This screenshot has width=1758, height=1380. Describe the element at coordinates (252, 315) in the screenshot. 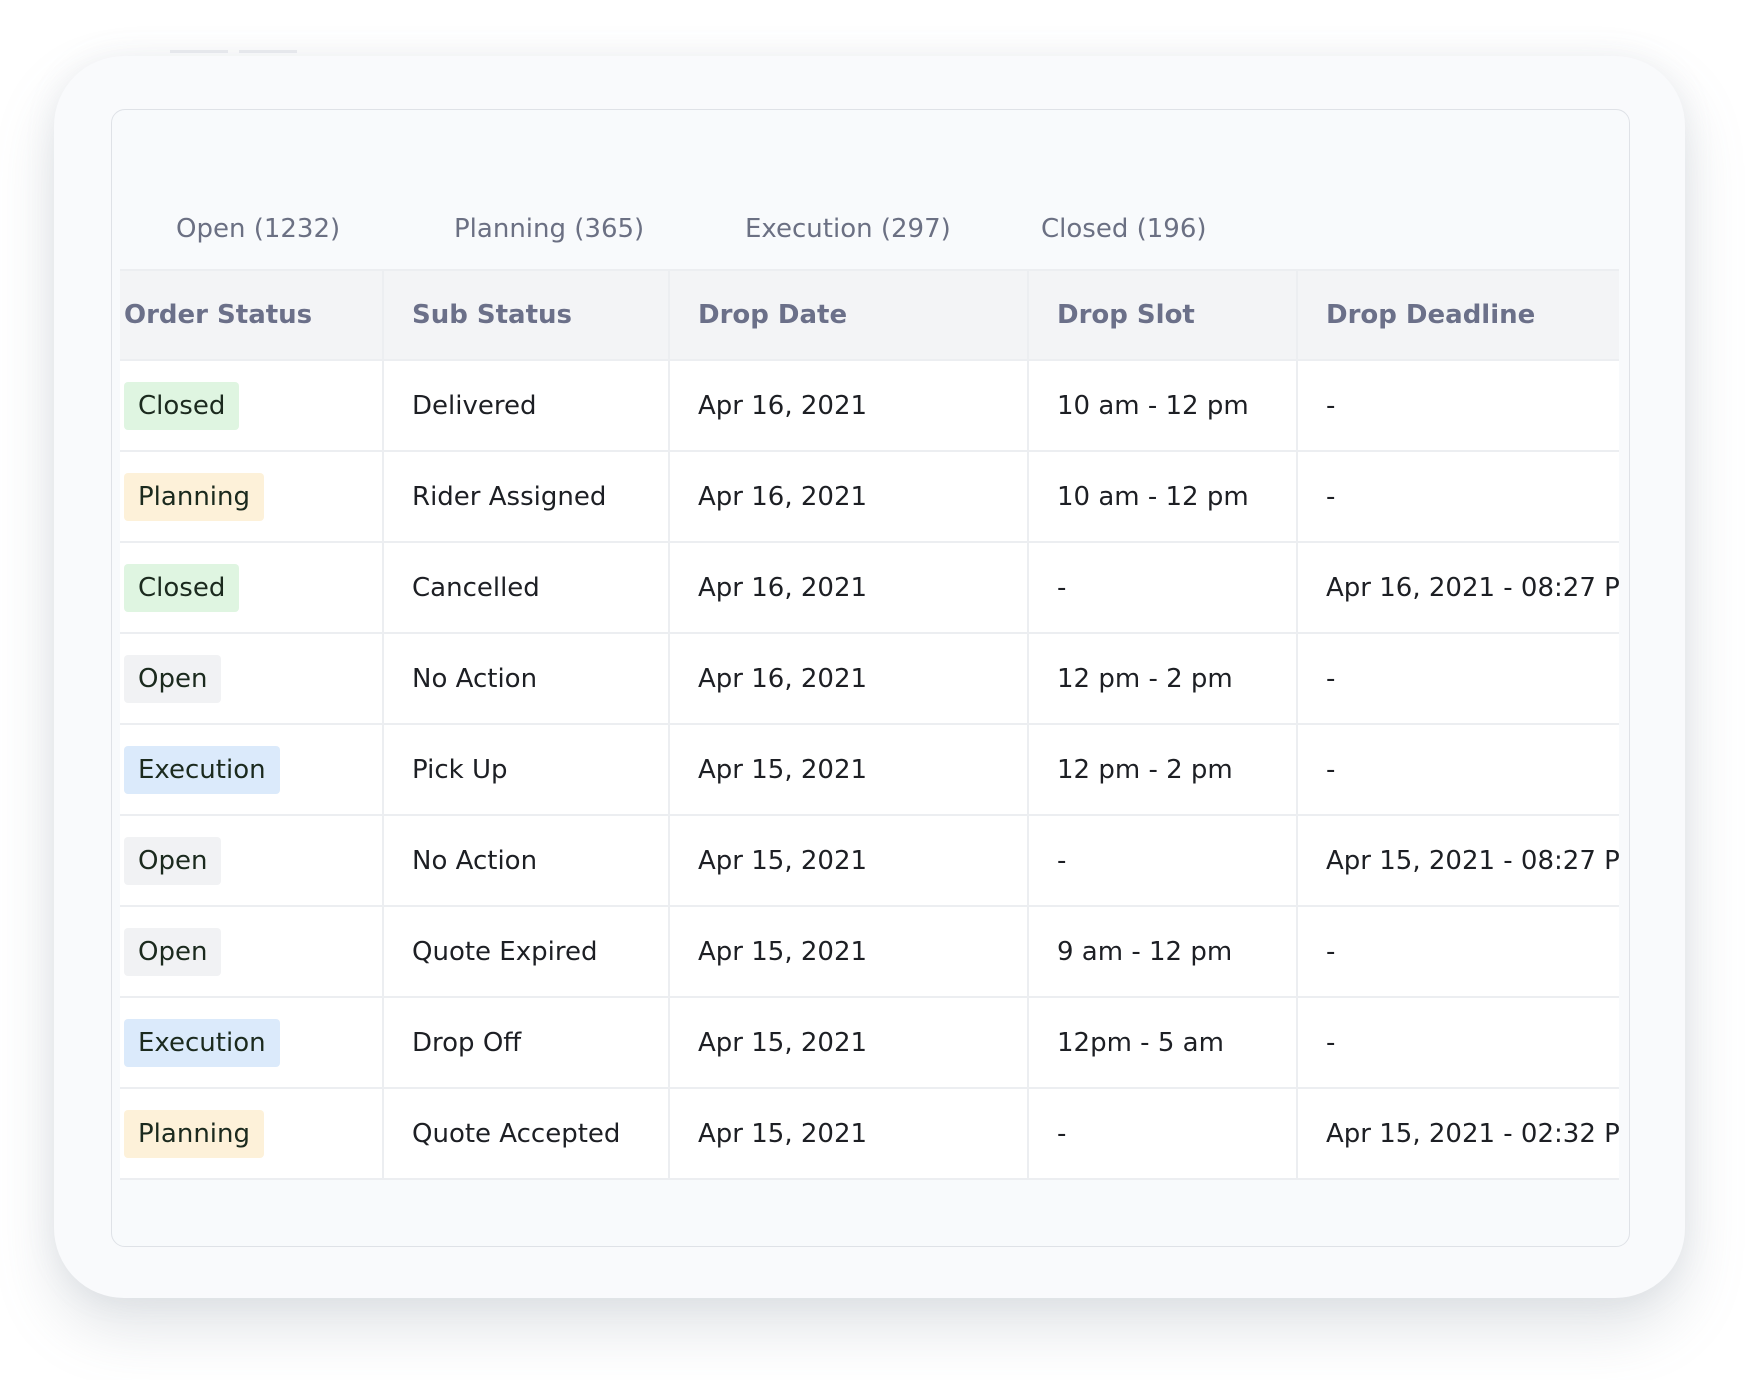

I see `header-order-status: Order Status` at that location.